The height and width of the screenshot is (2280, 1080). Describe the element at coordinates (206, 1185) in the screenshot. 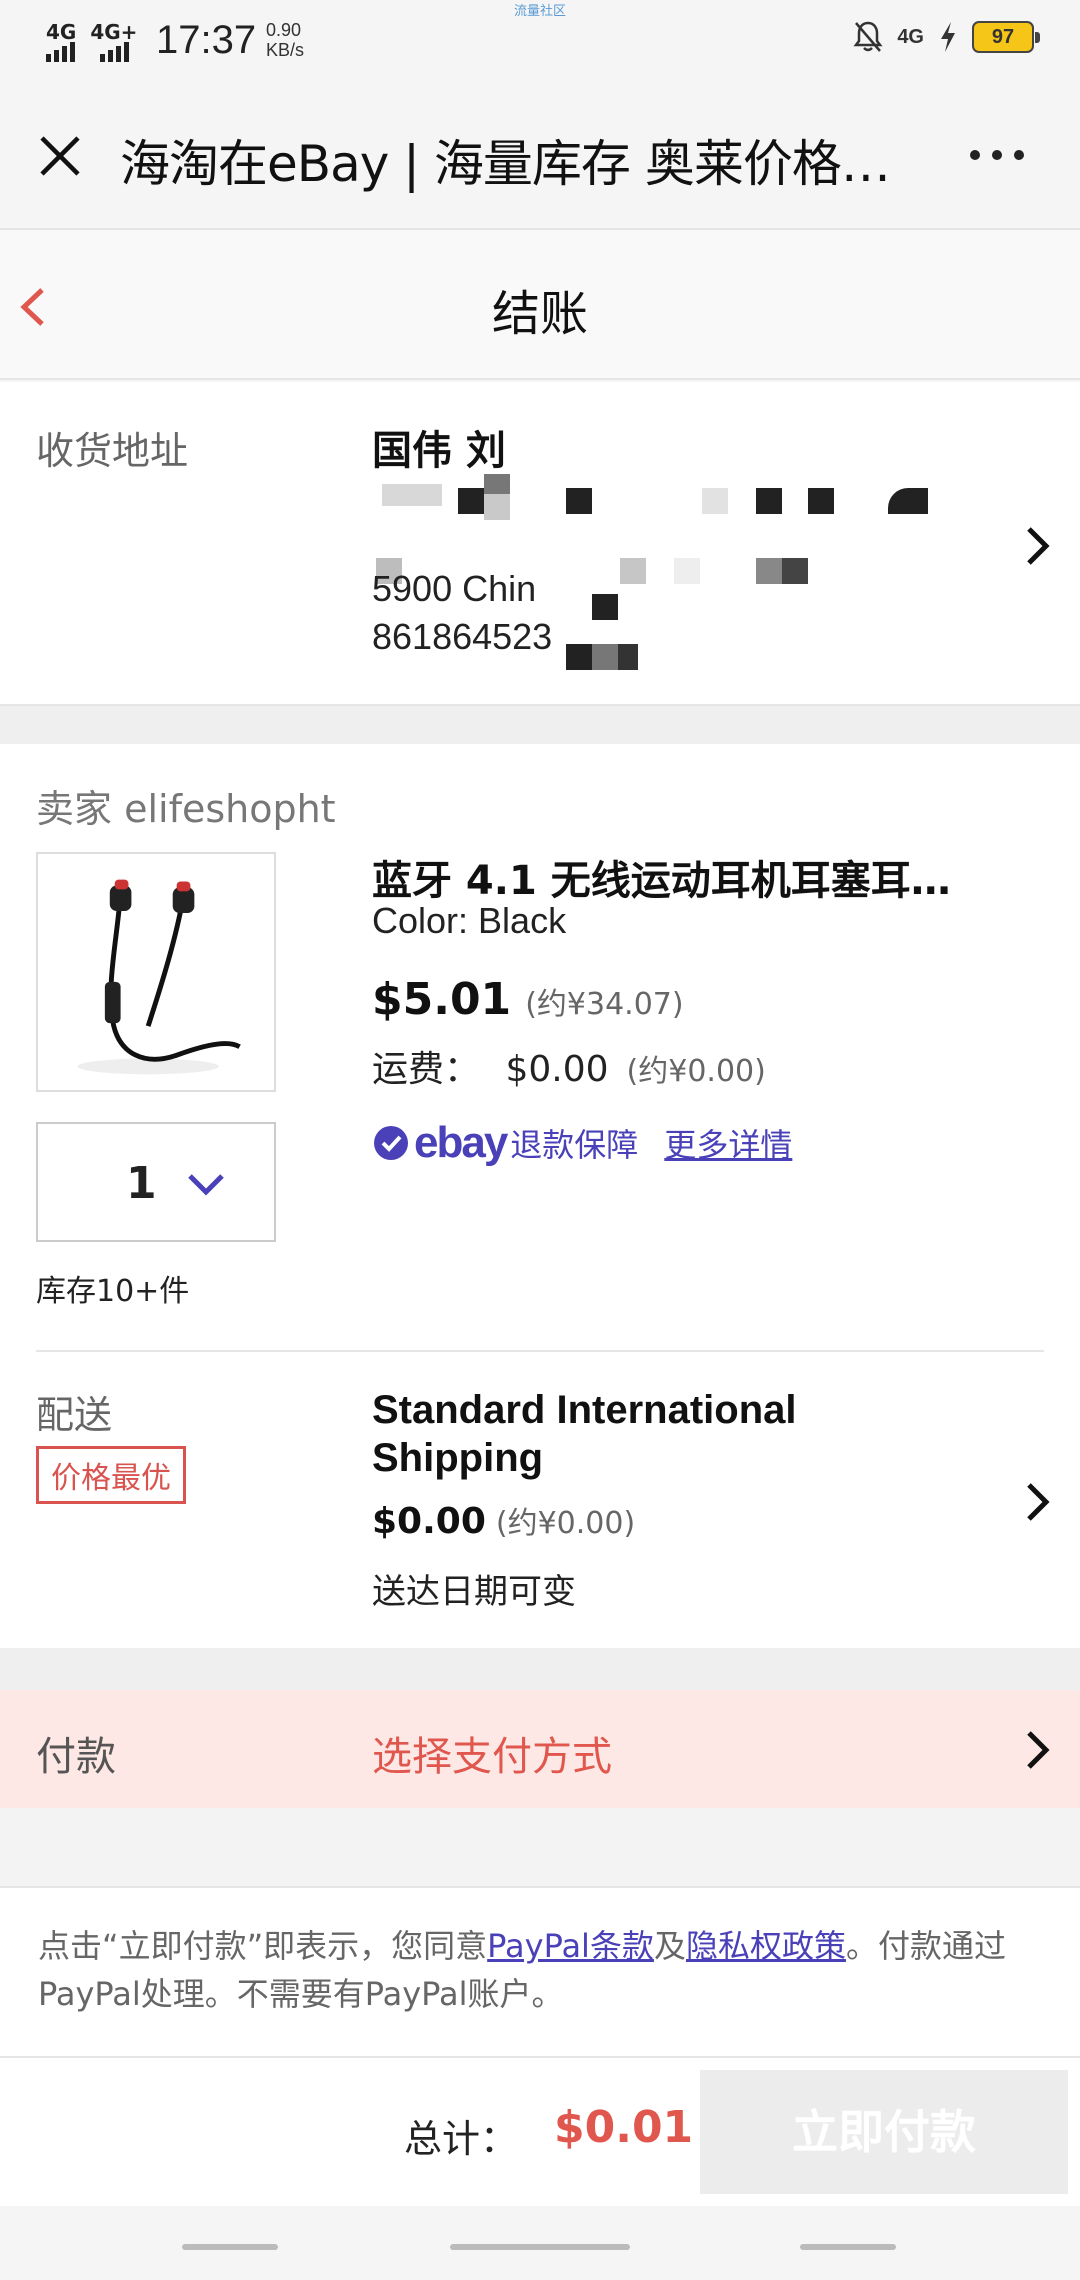

I see `chevron-down-icon` at that location.